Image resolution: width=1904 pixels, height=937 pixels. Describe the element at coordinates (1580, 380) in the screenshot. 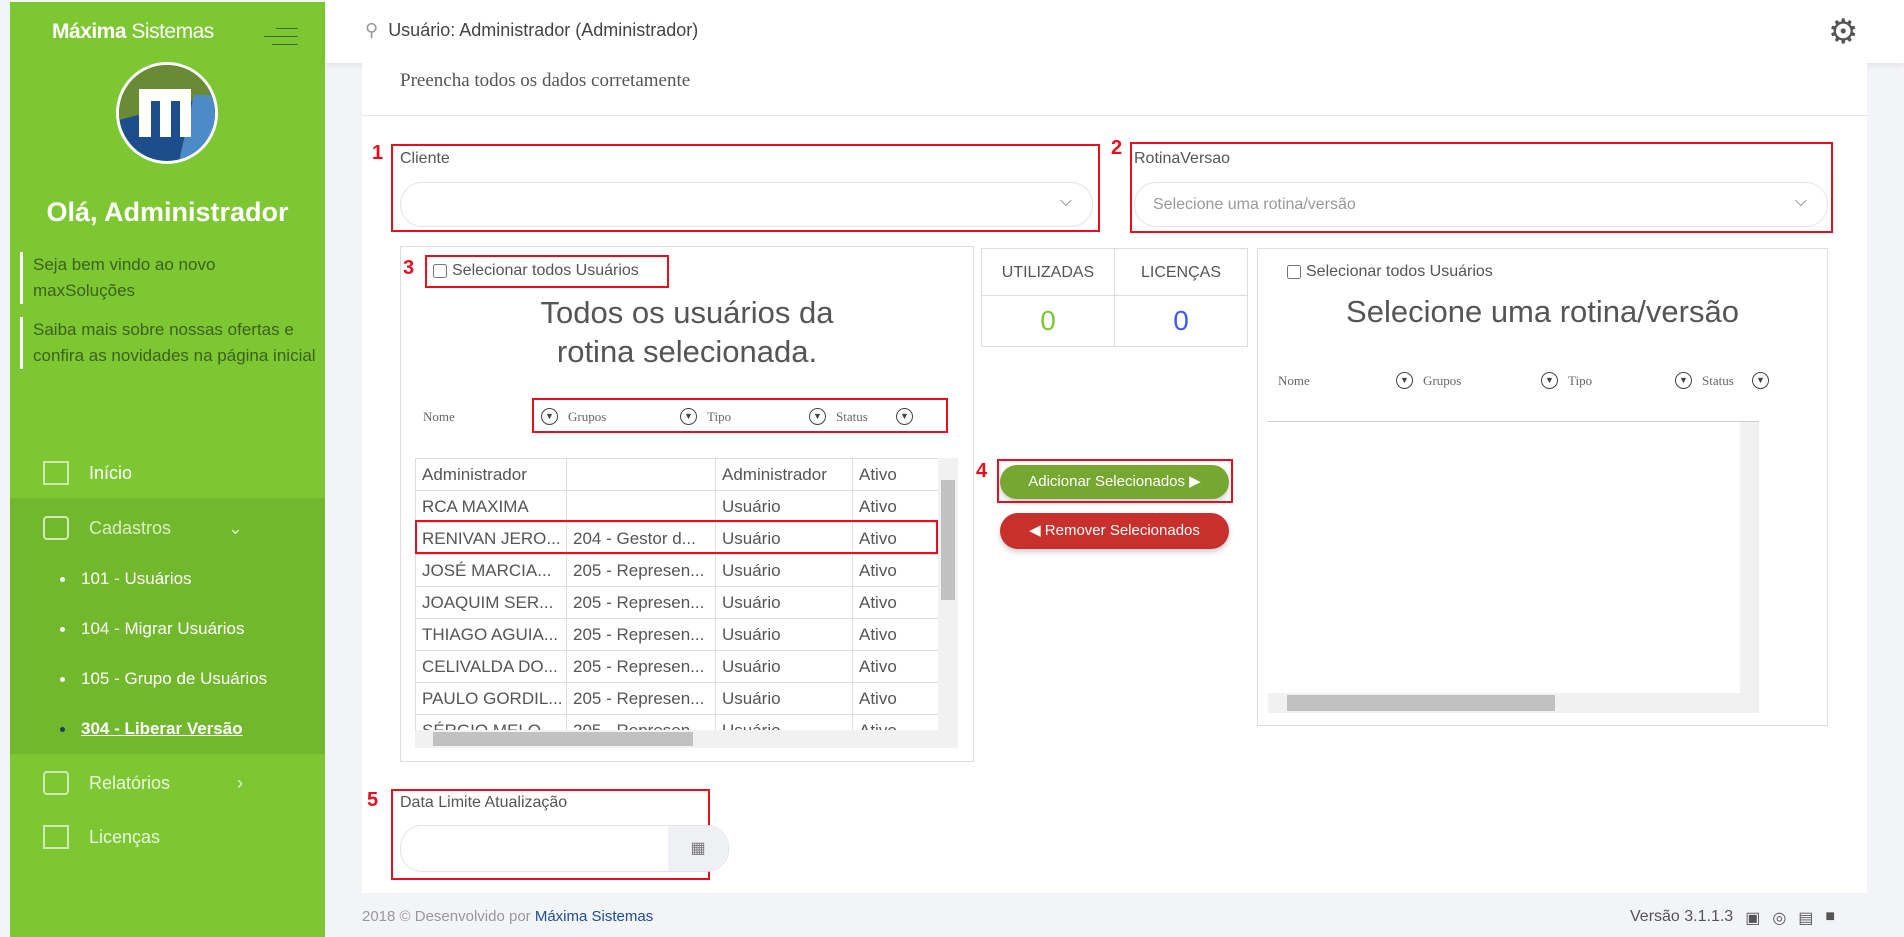

I see `col-tipo: Tipo` at that location.